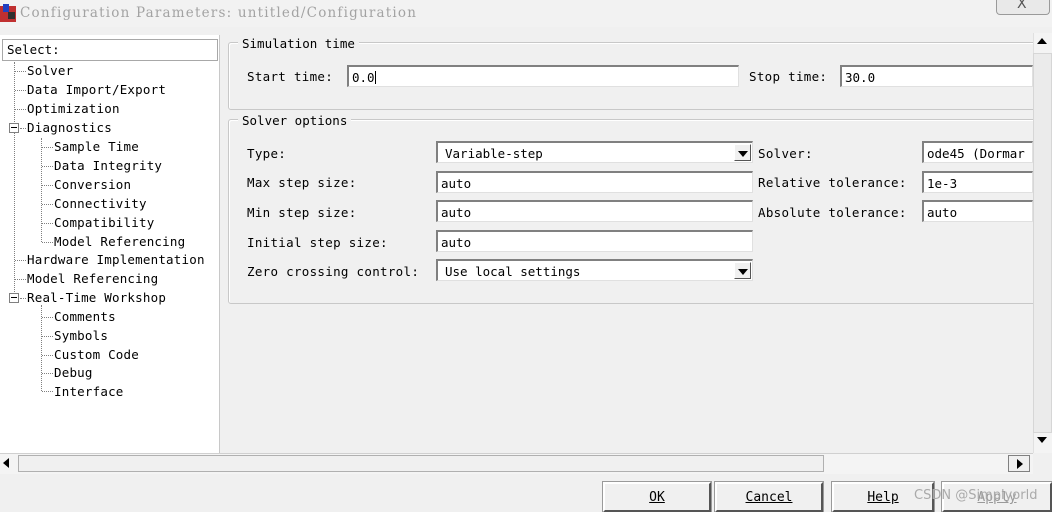 The width and height of the screenshot is (1052, 512). What do you see at coordinates (50, 70) in the screenshot?
I see `tree-item-solver: Solver` at bounding box center [50, 70].